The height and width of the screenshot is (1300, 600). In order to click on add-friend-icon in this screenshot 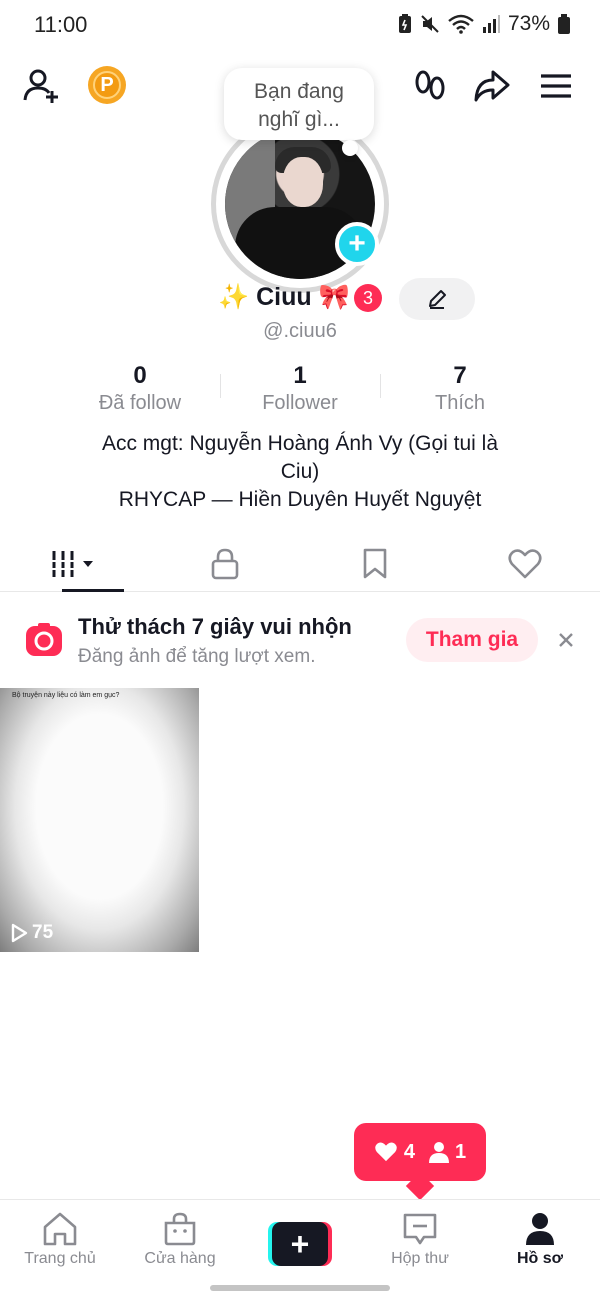, I will do `click(42, 86)`.